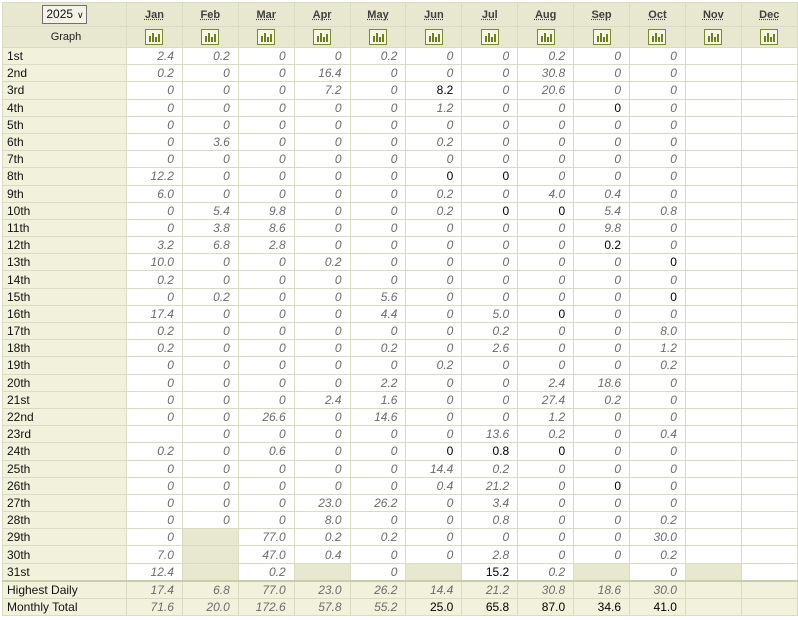 The width and height of the screenshot is (798, 620). I want to click on rainfall-value: 12.4, so click(154, 572).